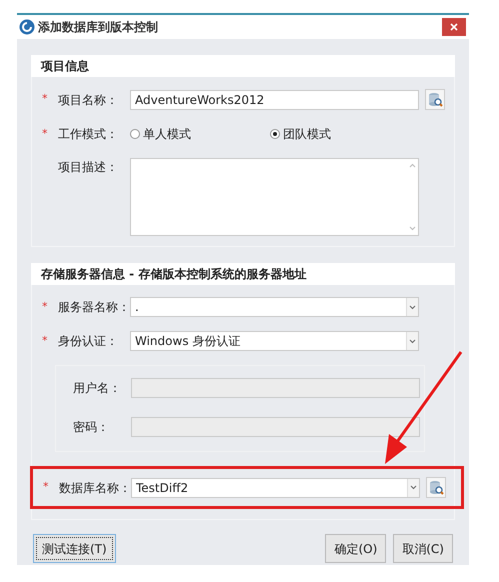 The width and height of the screenshot is (499, 582). What do you see at coordinates (95, 488) in the screenshot?
I see `field-label: 数据库名称：` at bounding box center [95, 488].